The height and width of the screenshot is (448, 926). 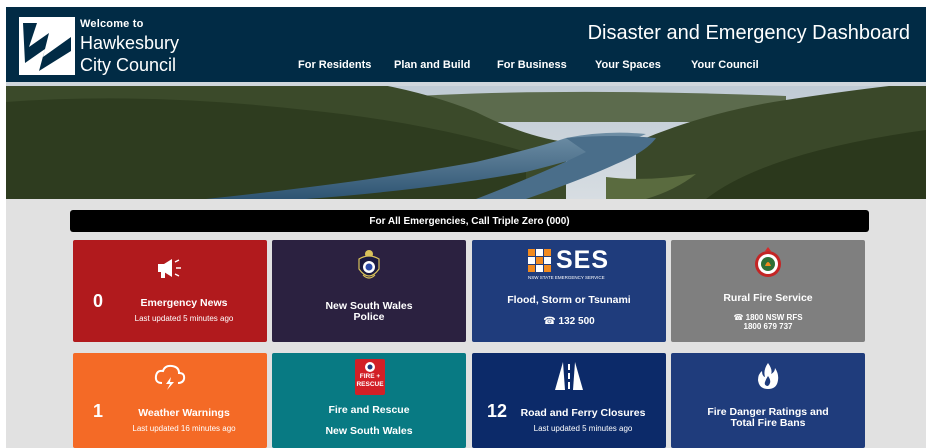 What do you see at coordinates (748, 33) in the screenshot?
I see `dashboard-title: Disaster and Emergency Dashboard` at bounding box center [748, 33].